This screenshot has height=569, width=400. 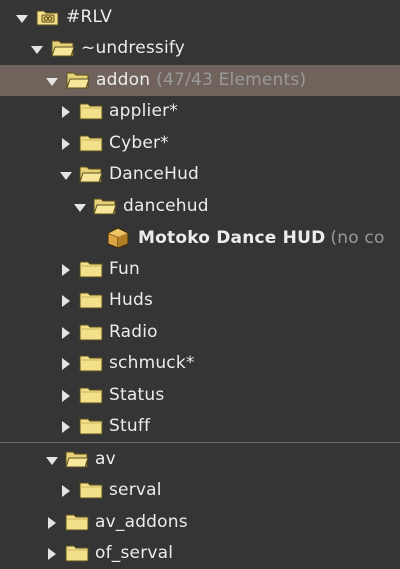 What do you see at coordinates (200, 332) in the screenshot?
I see `tree-item-radio: Radio` at bounding box center [200, 332].